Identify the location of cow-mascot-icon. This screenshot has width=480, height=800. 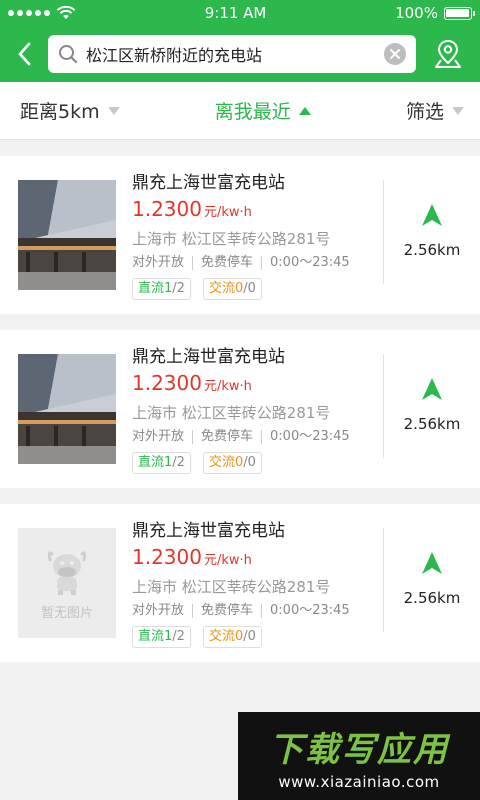
(67, 572).